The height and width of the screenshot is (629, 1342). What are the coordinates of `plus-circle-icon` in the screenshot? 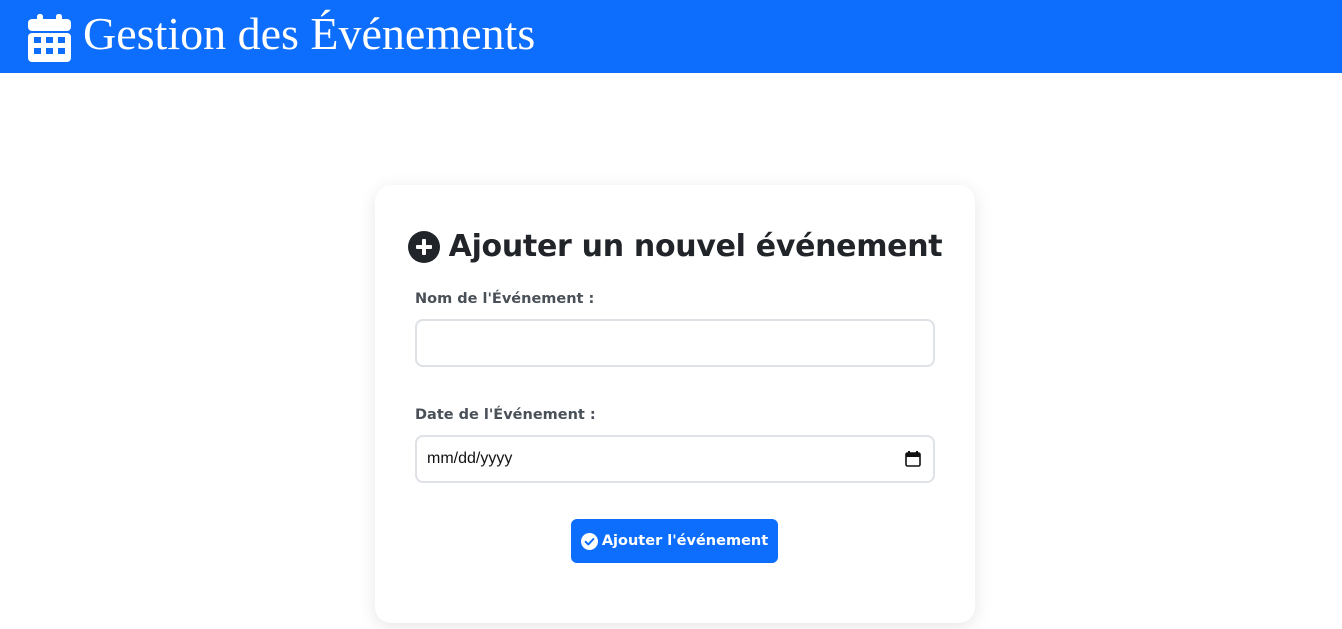 It's located at (423, 246).